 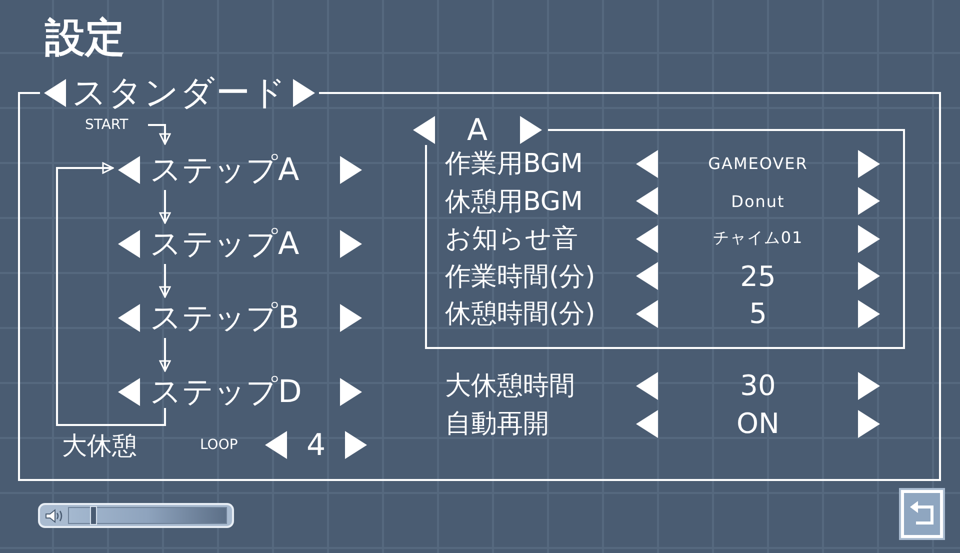 I want to click on setting-label: 休憩用BGM, so click(x=514, y=202).